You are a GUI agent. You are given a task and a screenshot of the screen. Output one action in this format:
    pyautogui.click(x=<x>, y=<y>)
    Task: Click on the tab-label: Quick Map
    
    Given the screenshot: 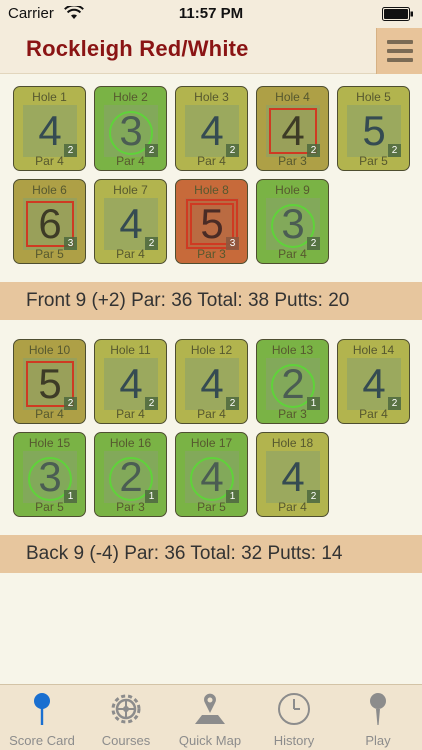 What is the action you would take?
    pyautogui.click(x=210, y=740)
    